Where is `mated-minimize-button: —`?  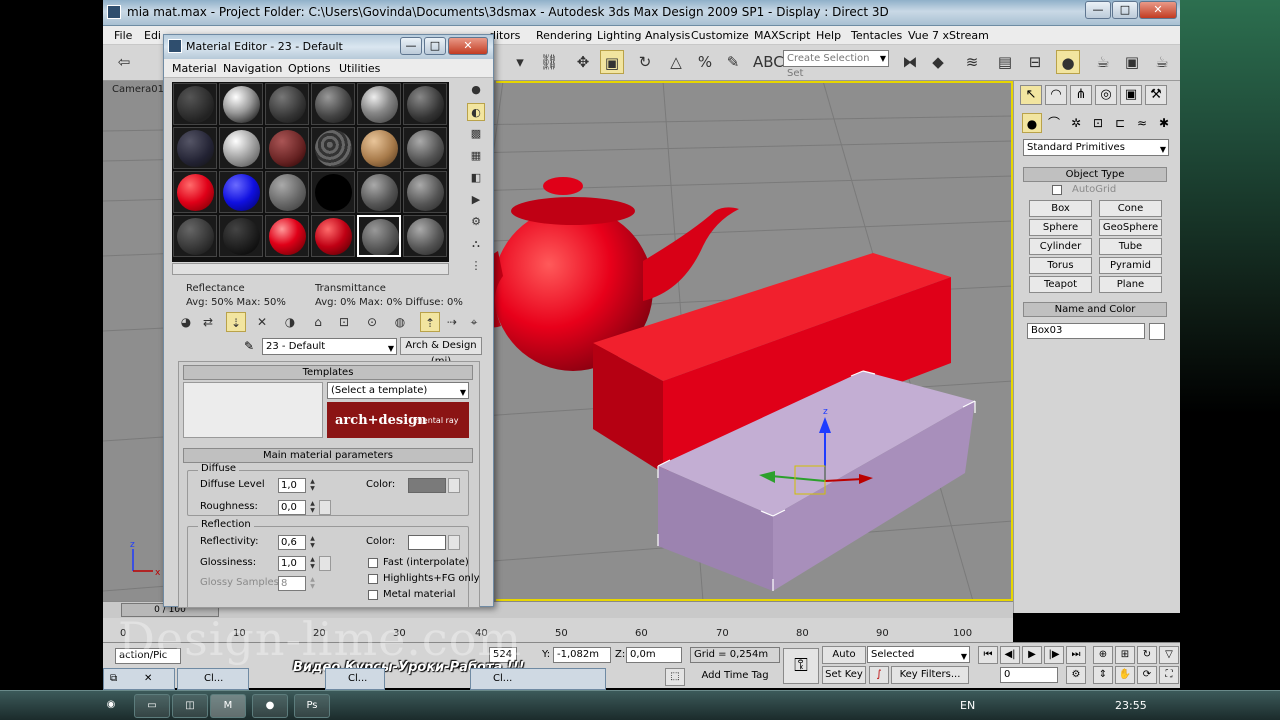 mated-minimize-button: — is located at coordinates (411, 46).